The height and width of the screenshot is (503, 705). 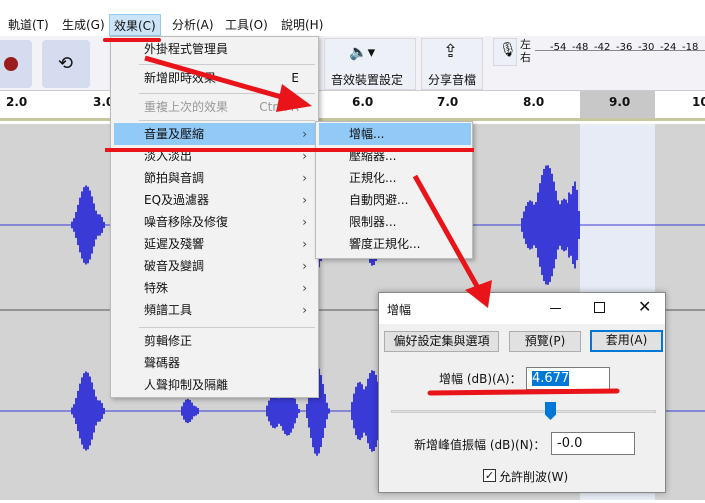 What do you see at coordinates (294, 98) in the screenshot?
I see `arrow-head` at bounding box center [294, 98].